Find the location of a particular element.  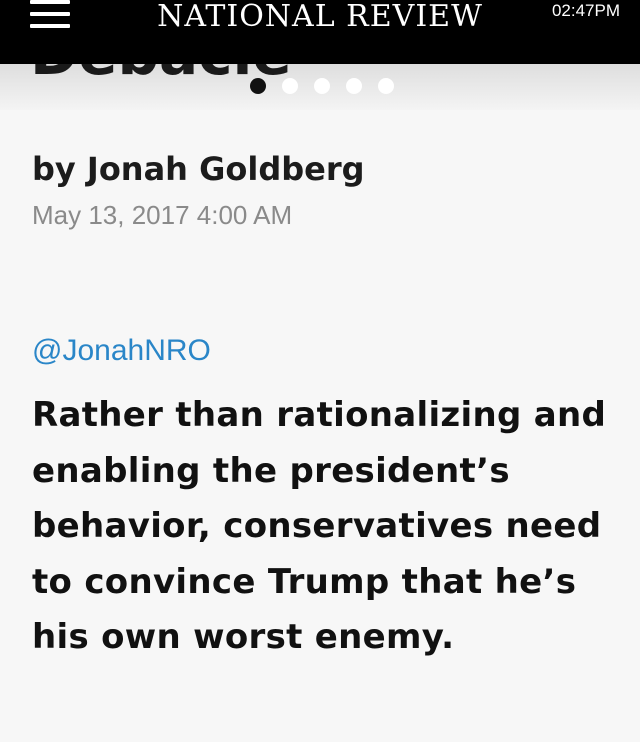

top-bar: NATIONAL REVIEW 02:47PM is located at coordinates (320, 32).